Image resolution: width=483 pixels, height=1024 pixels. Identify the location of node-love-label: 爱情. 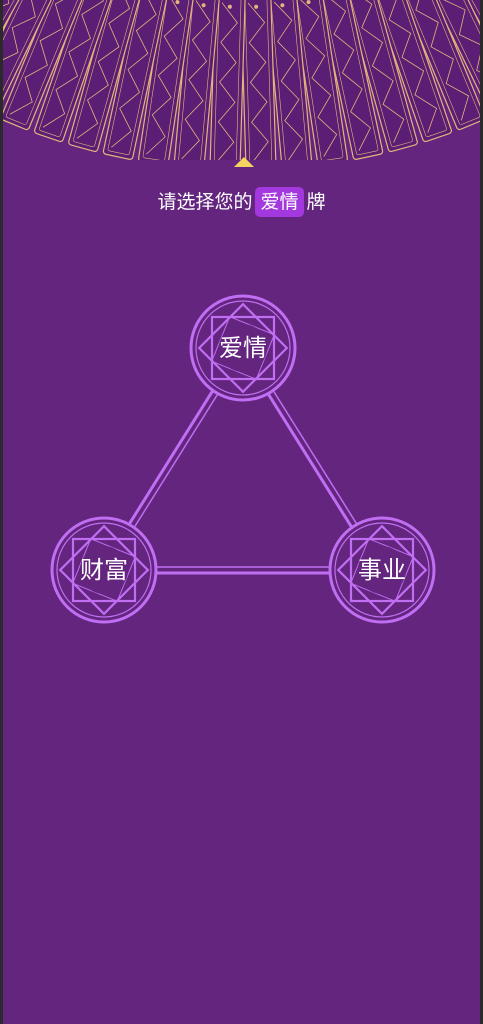
(243, 348).